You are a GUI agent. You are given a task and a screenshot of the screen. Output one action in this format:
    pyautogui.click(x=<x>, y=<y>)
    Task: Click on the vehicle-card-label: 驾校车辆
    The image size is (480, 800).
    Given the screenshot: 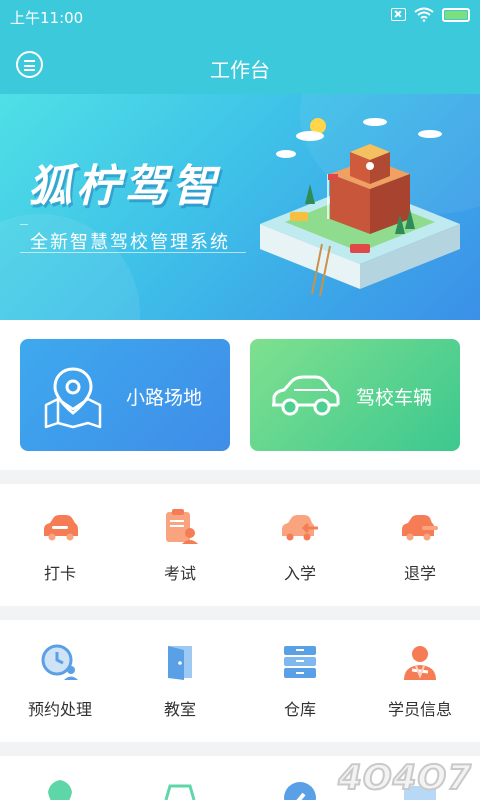 What is the action you would take?
    pyautogui.click(x=394, y=398)
    